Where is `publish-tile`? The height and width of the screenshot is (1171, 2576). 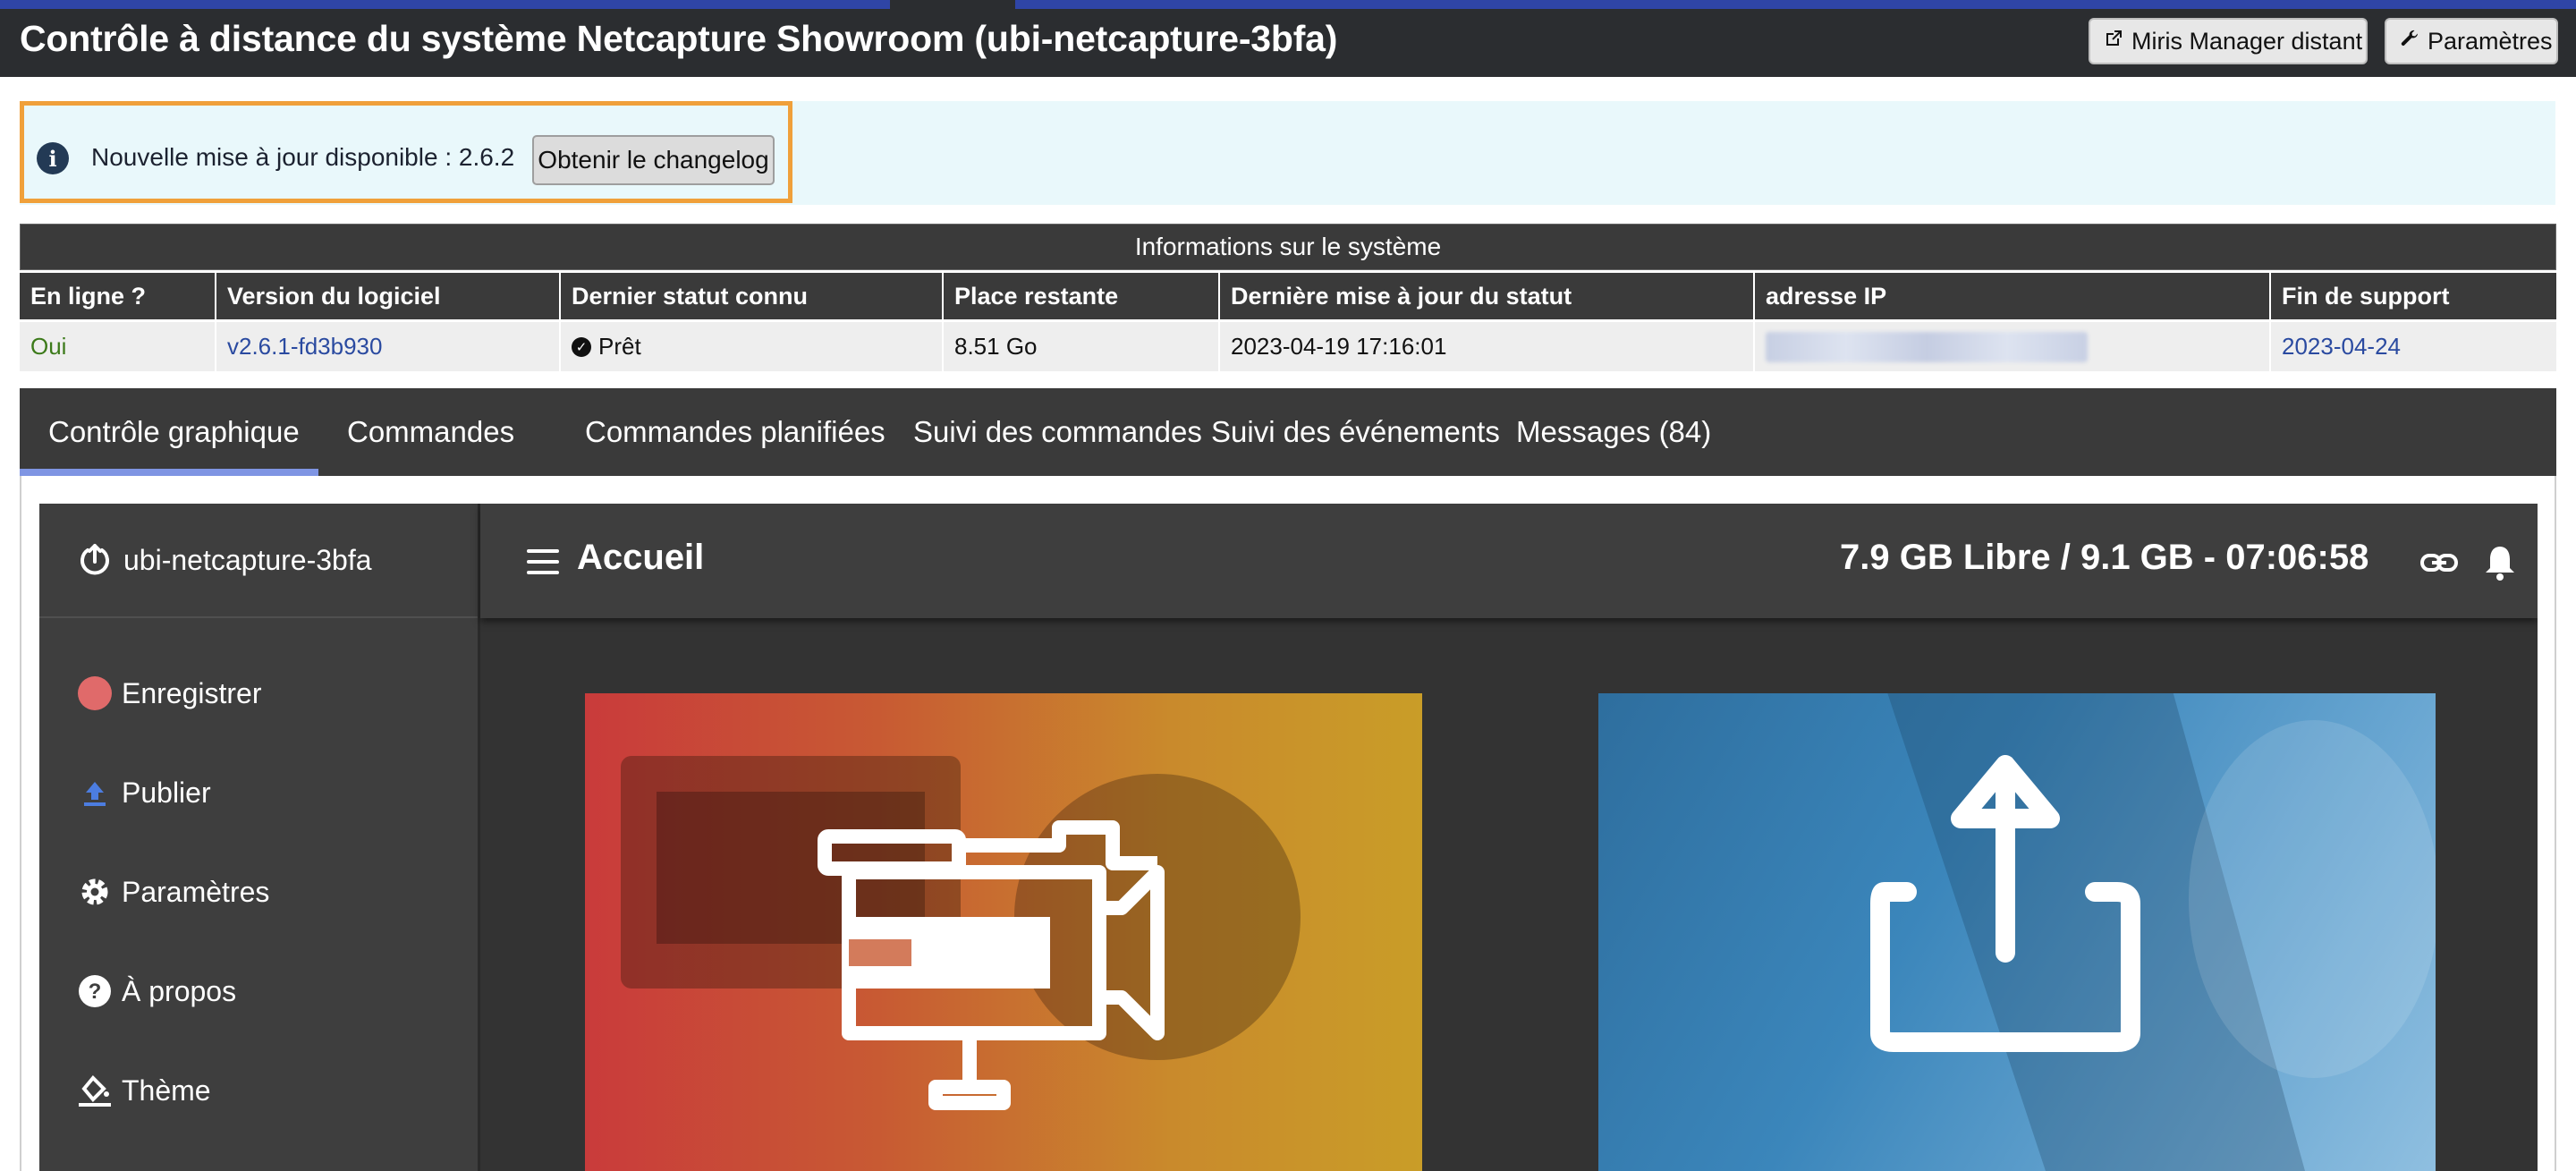
publish-tile is located at coordinates (2017, 932).